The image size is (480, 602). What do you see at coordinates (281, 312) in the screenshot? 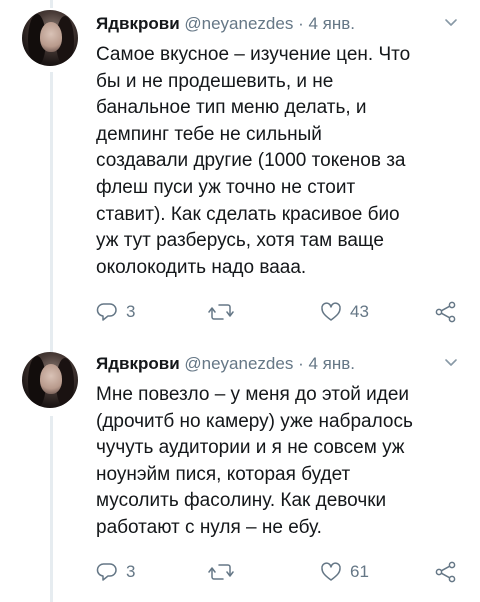
I see `tweet-actions: 3 43` at bounding box center [281, 312].